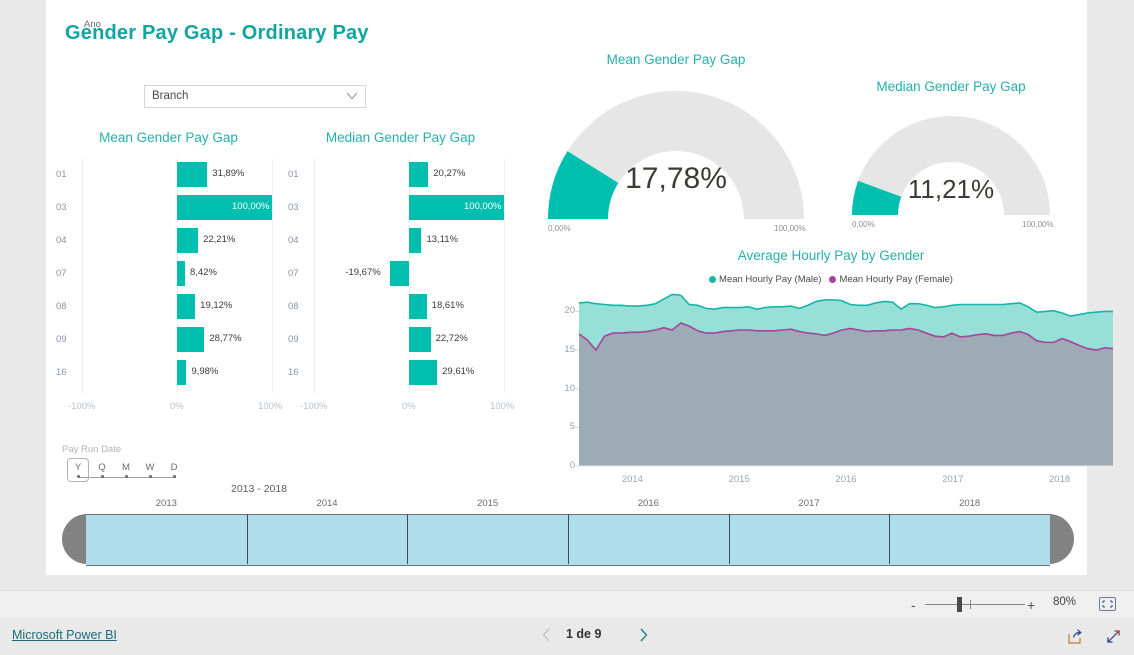 Image resolution: width=1134 pixels, height=655 pixels. Describe the element at coordinates (400, 240) in the screenshot. I see `bar-row: 04 13,11%` at that location.